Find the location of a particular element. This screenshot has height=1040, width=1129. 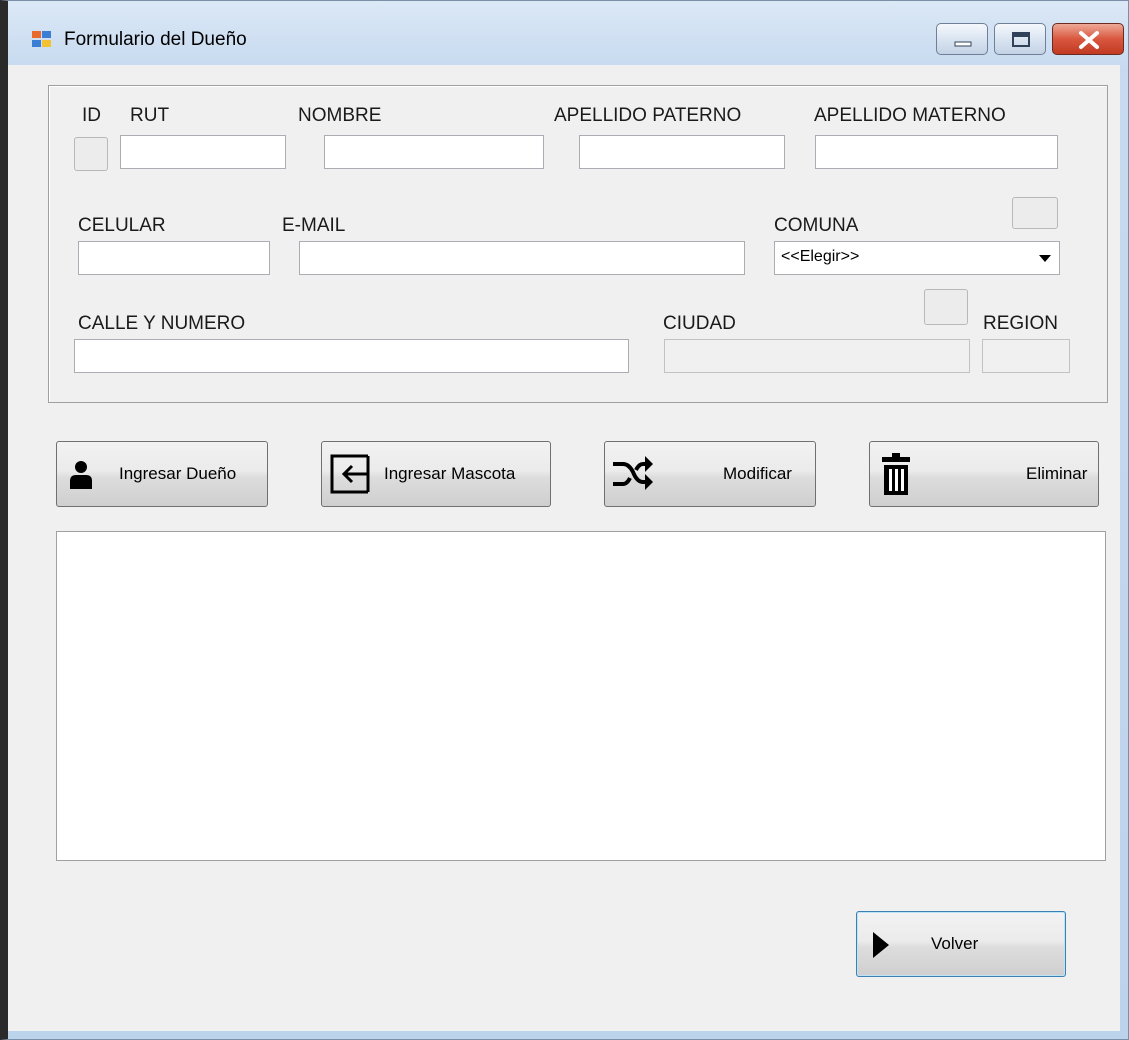

email-label: E-MAIL is located at coordinates (314, 225).